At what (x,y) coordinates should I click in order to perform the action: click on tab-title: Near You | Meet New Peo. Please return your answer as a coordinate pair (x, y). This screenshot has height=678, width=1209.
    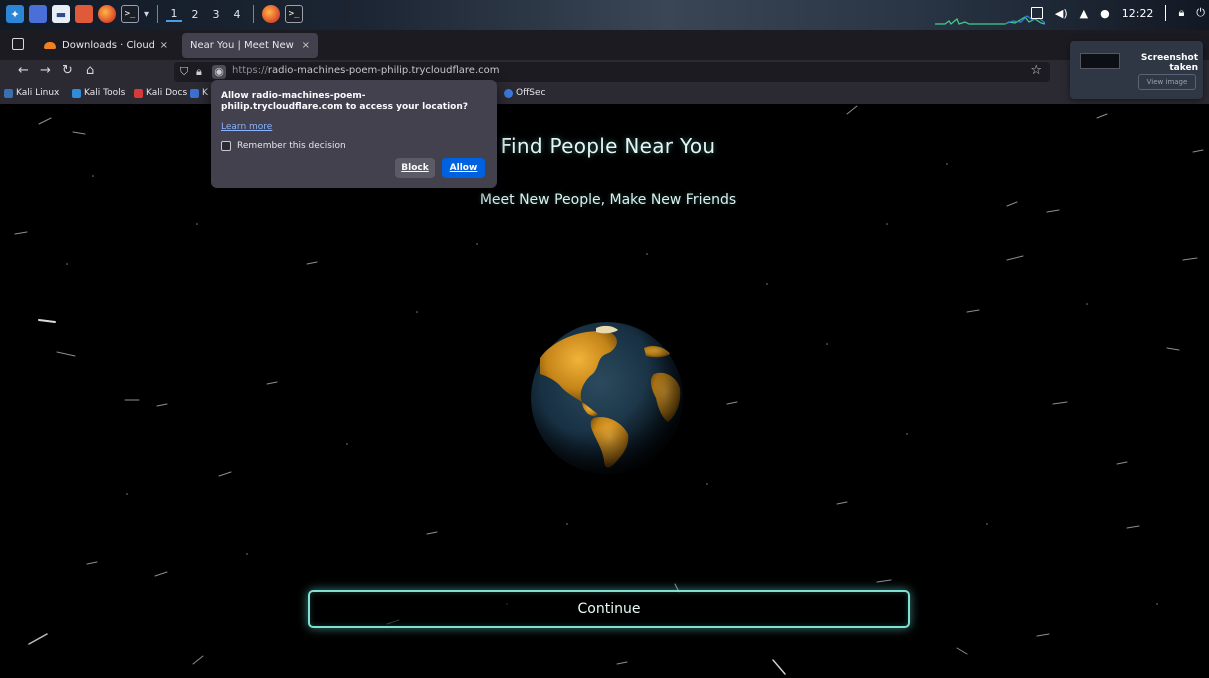
    Looking at the image, I should click on (243, 45).